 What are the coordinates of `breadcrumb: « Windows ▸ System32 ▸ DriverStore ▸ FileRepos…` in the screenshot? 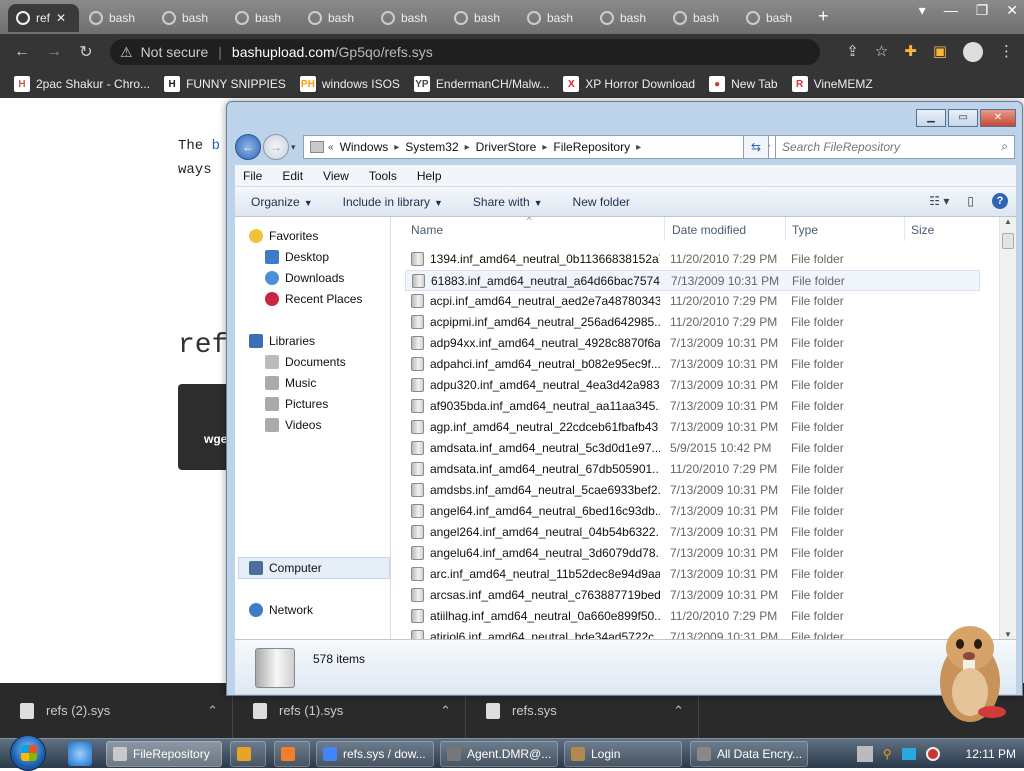 It's located at (540, 147).